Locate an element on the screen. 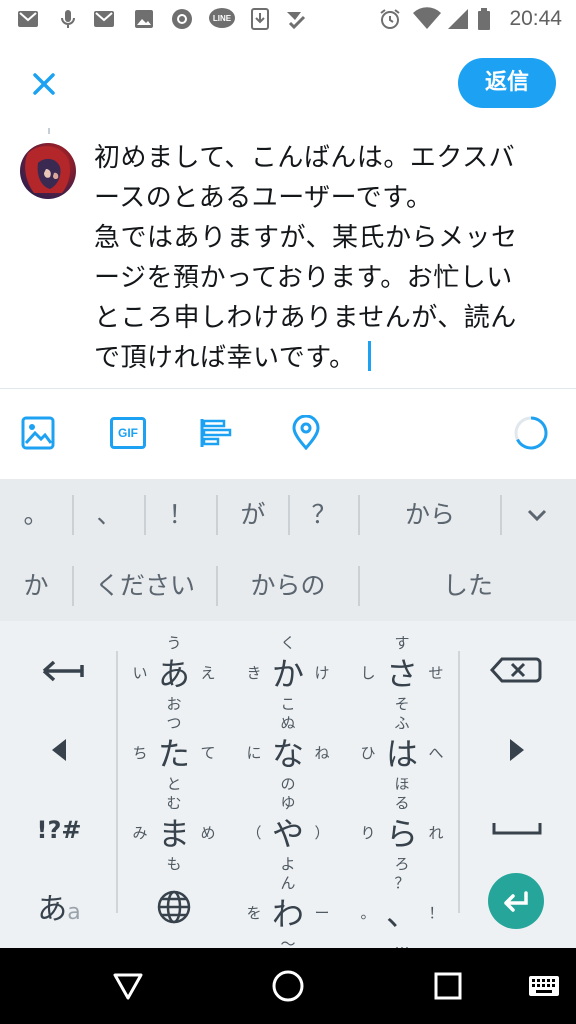 Image resolution: width=576 pixels, height=1024 pixels. flick-down: の is located at coordinates (288, 784).